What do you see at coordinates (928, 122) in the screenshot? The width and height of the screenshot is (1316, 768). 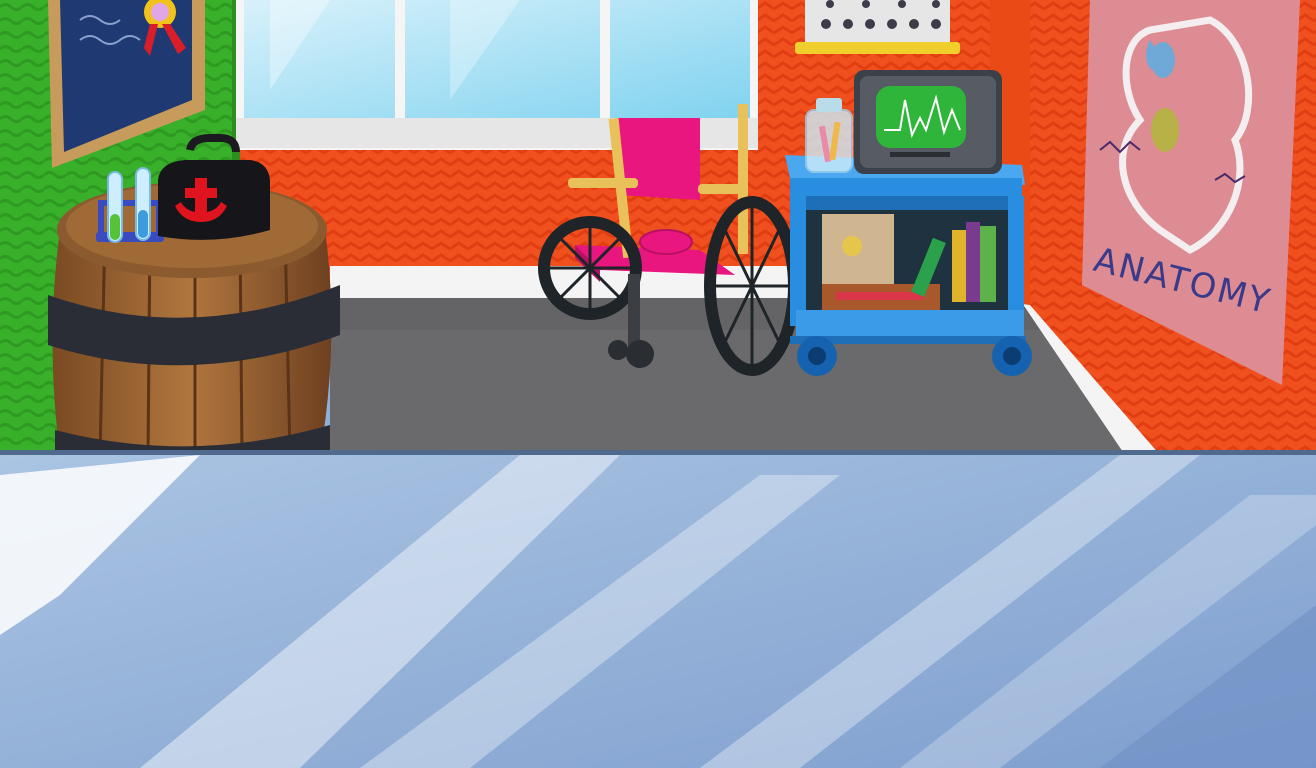 I see `heart-monitor` at bounding box center [928, 122].